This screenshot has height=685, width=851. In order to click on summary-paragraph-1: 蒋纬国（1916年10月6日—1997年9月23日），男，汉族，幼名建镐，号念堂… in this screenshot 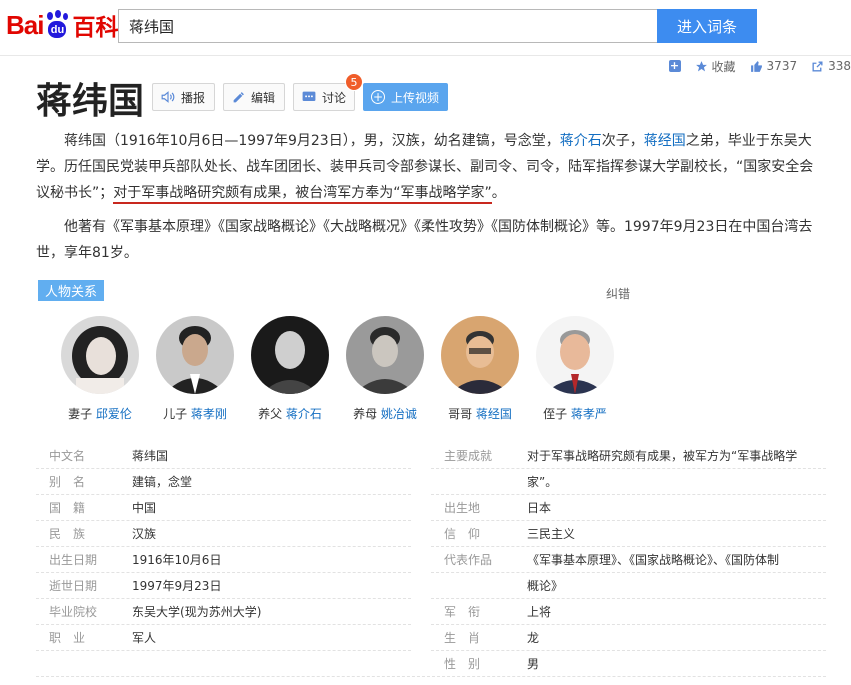, I will do `click(431, 167)`.